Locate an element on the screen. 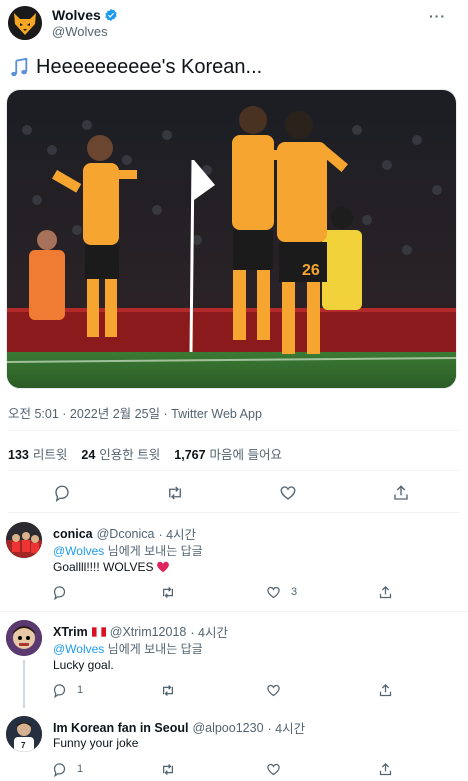  likes-stat: 1,767 마음에 들어요 is located at coordinates (228, 453).